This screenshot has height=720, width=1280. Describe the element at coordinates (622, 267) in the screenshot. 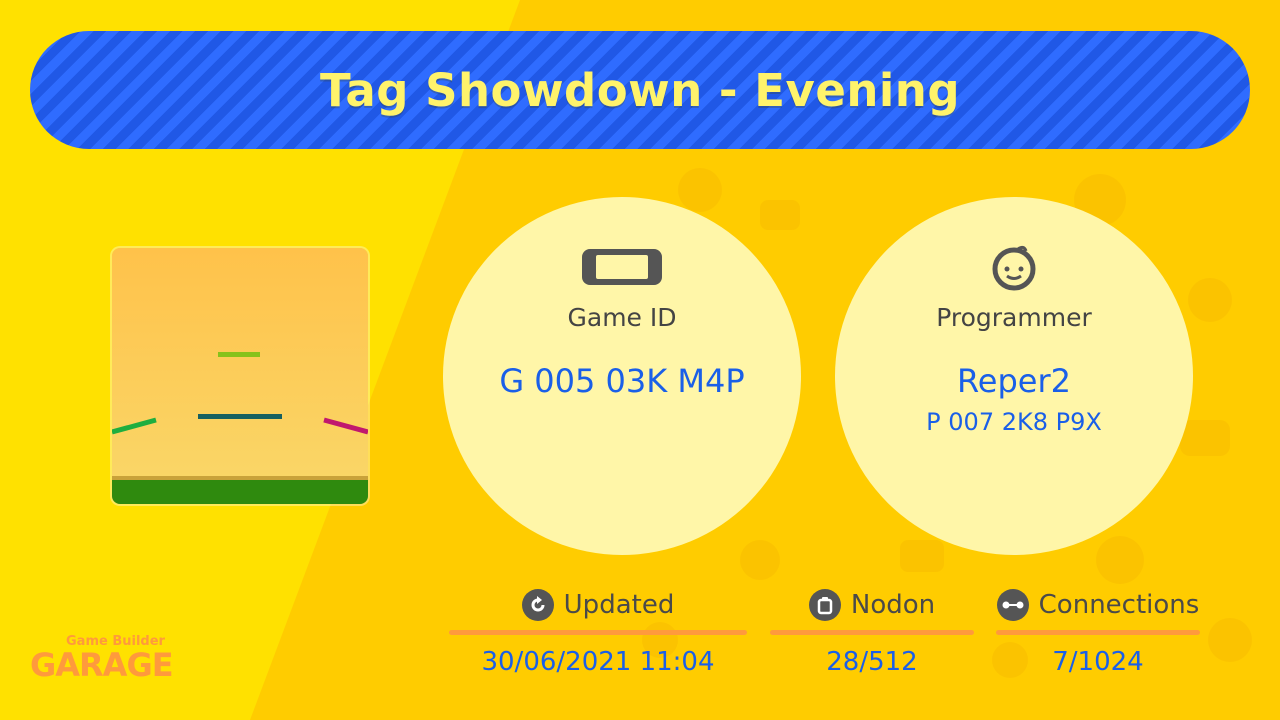

I see `handheld-console-icon` at that location.